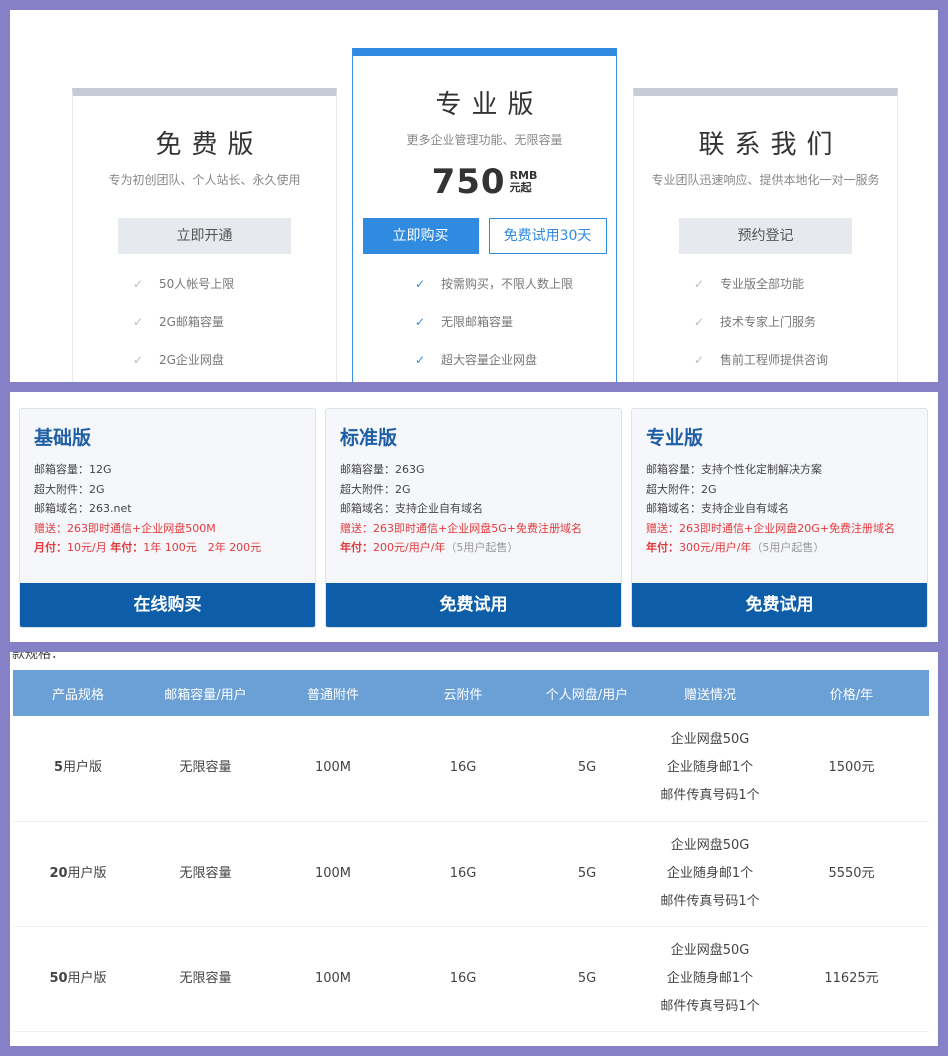  I want to click on buy-now-button: 立即购买, so click(420, 236).